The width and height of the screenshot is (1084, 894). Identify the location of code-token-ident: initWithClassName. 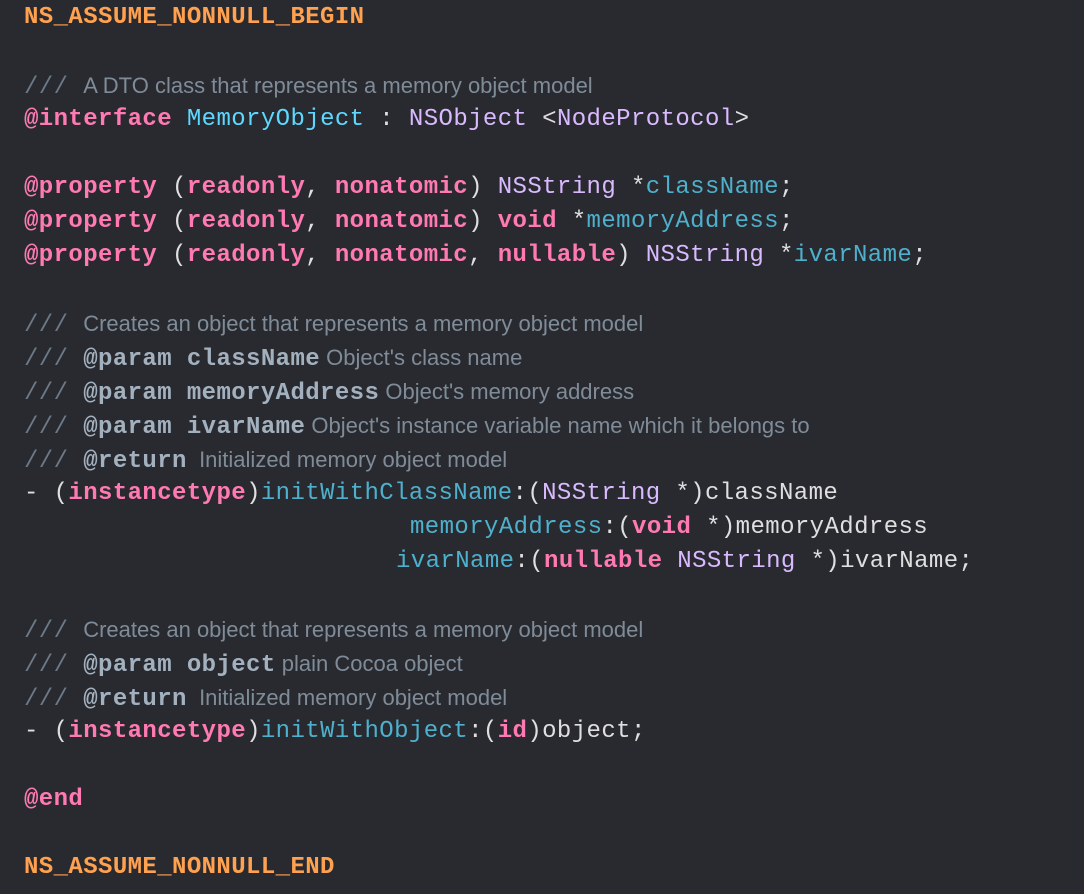
(386, 493).